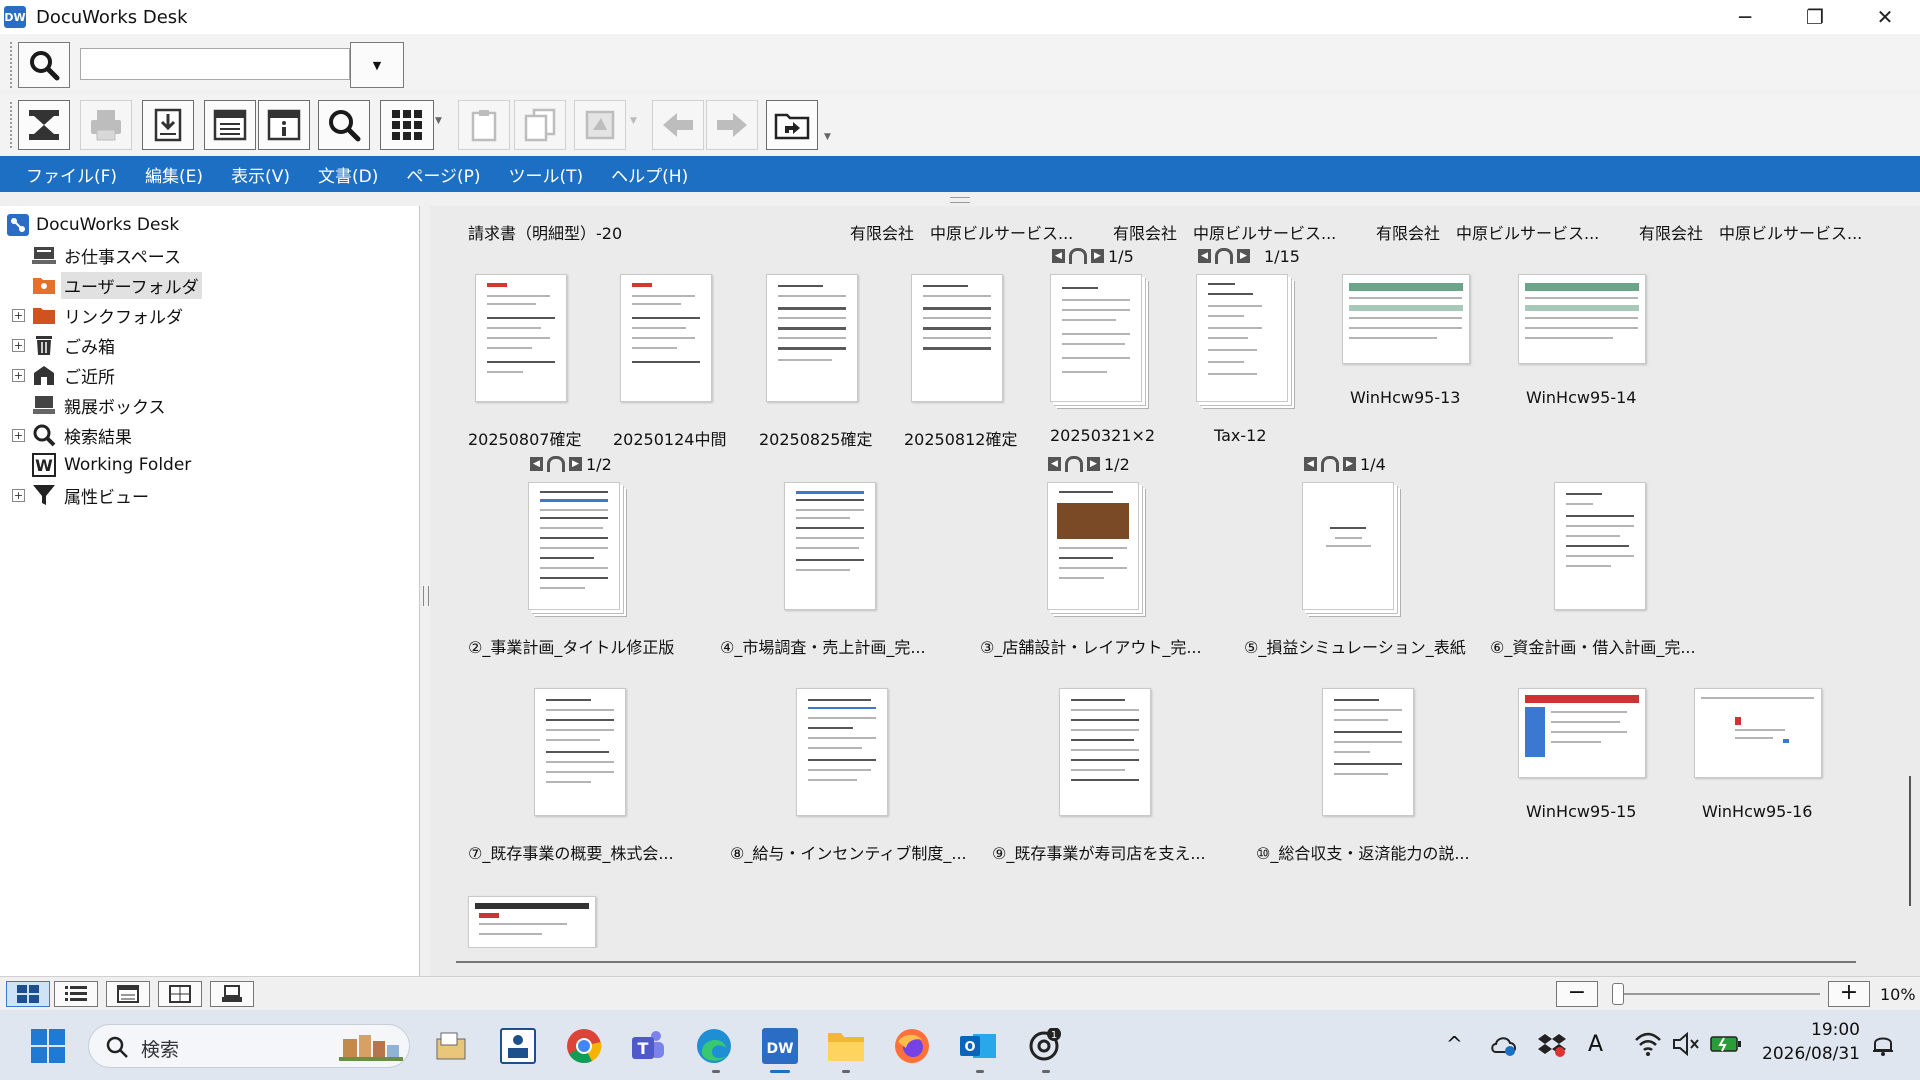 This screenshot has width=1920, height=1080. What do you see at coordinates (518, 1046) in the screenshot?
I see `taskbar-app-docuworks-viewer` at bounding box center [518, 1046].